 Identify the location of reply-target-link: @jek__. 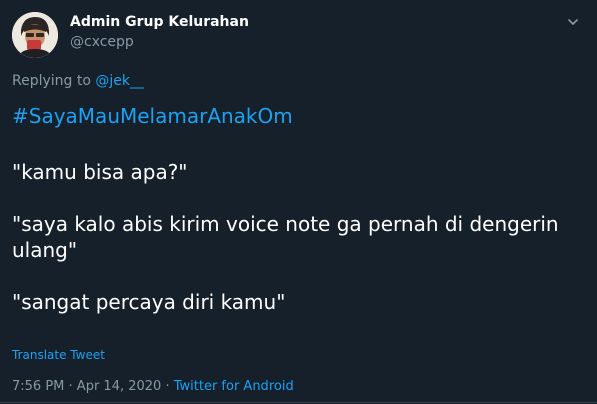
(119, 81).